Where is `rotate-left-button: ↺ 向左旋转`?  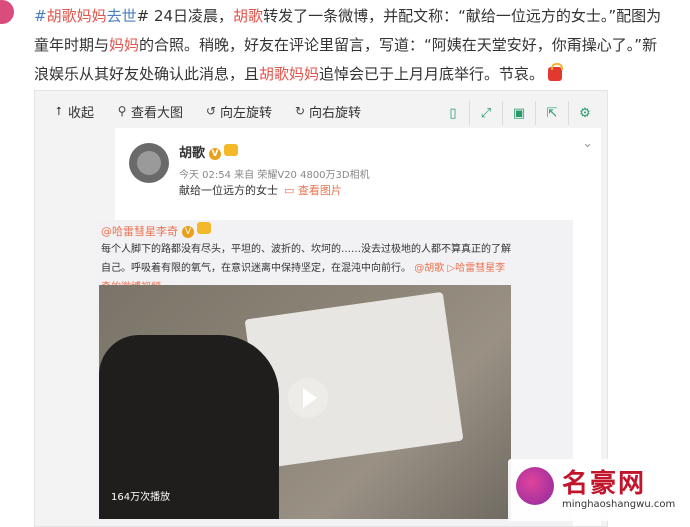 rotate-left-button: ↺ 向左旋转 is located at coordinates (238, 111).